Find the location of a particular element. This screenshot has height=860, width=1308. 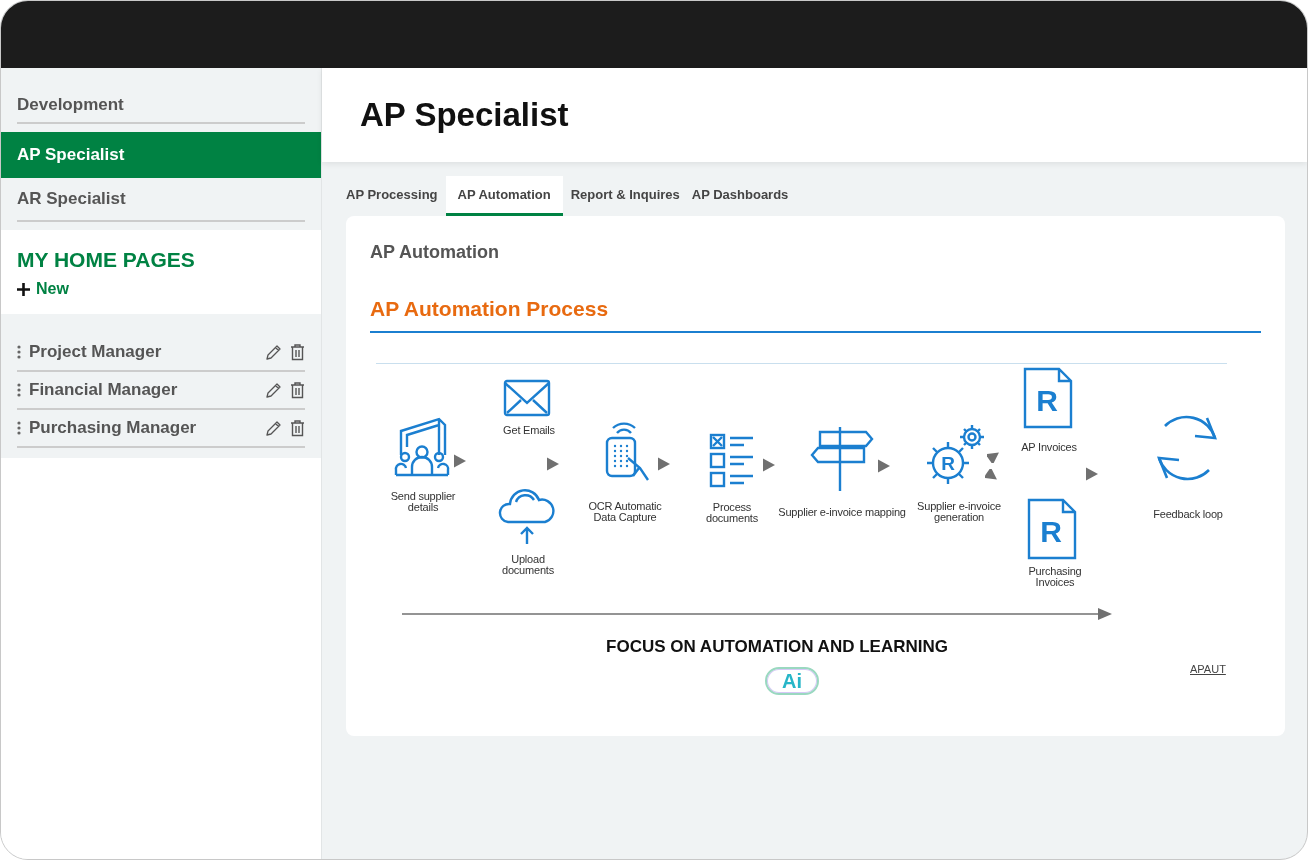

ai-badge: Ai is located at coordinates (792, 681).